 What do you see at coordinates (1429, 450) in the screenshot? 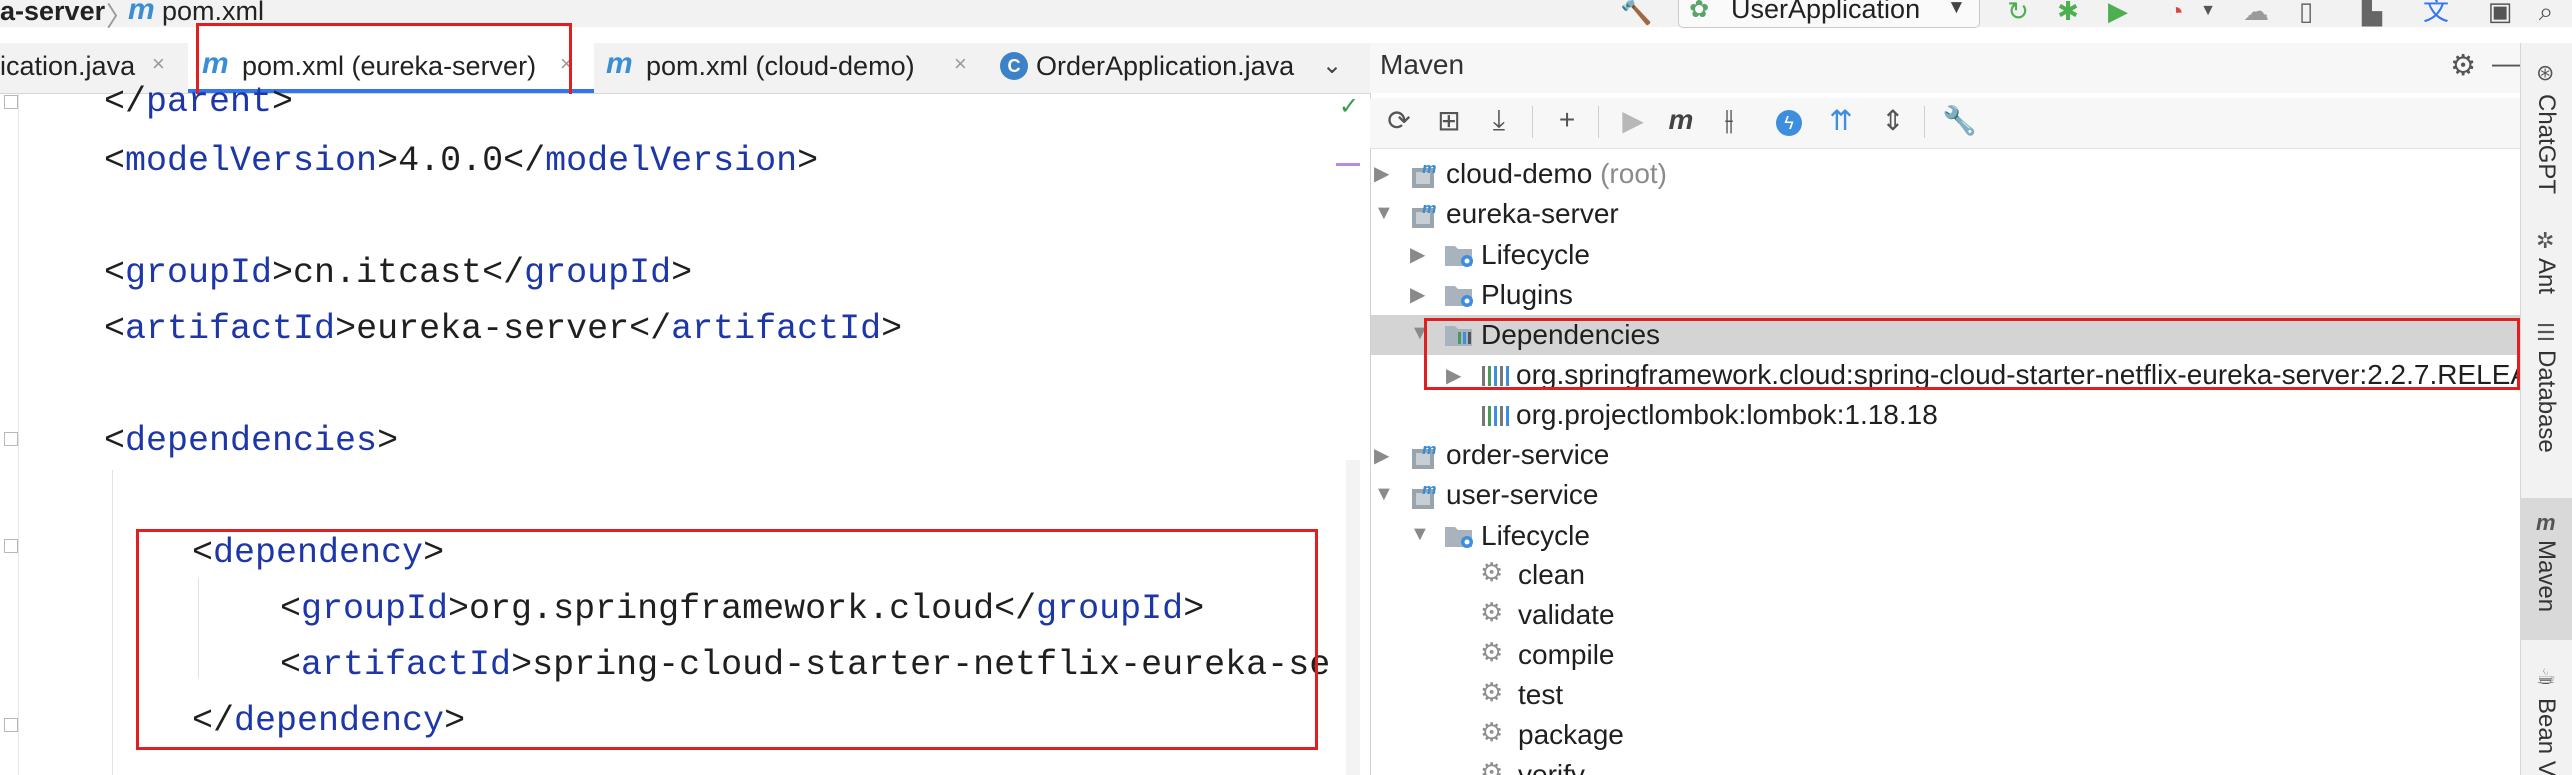
I see `svg-text: m` at bounding box center [1429, 450].